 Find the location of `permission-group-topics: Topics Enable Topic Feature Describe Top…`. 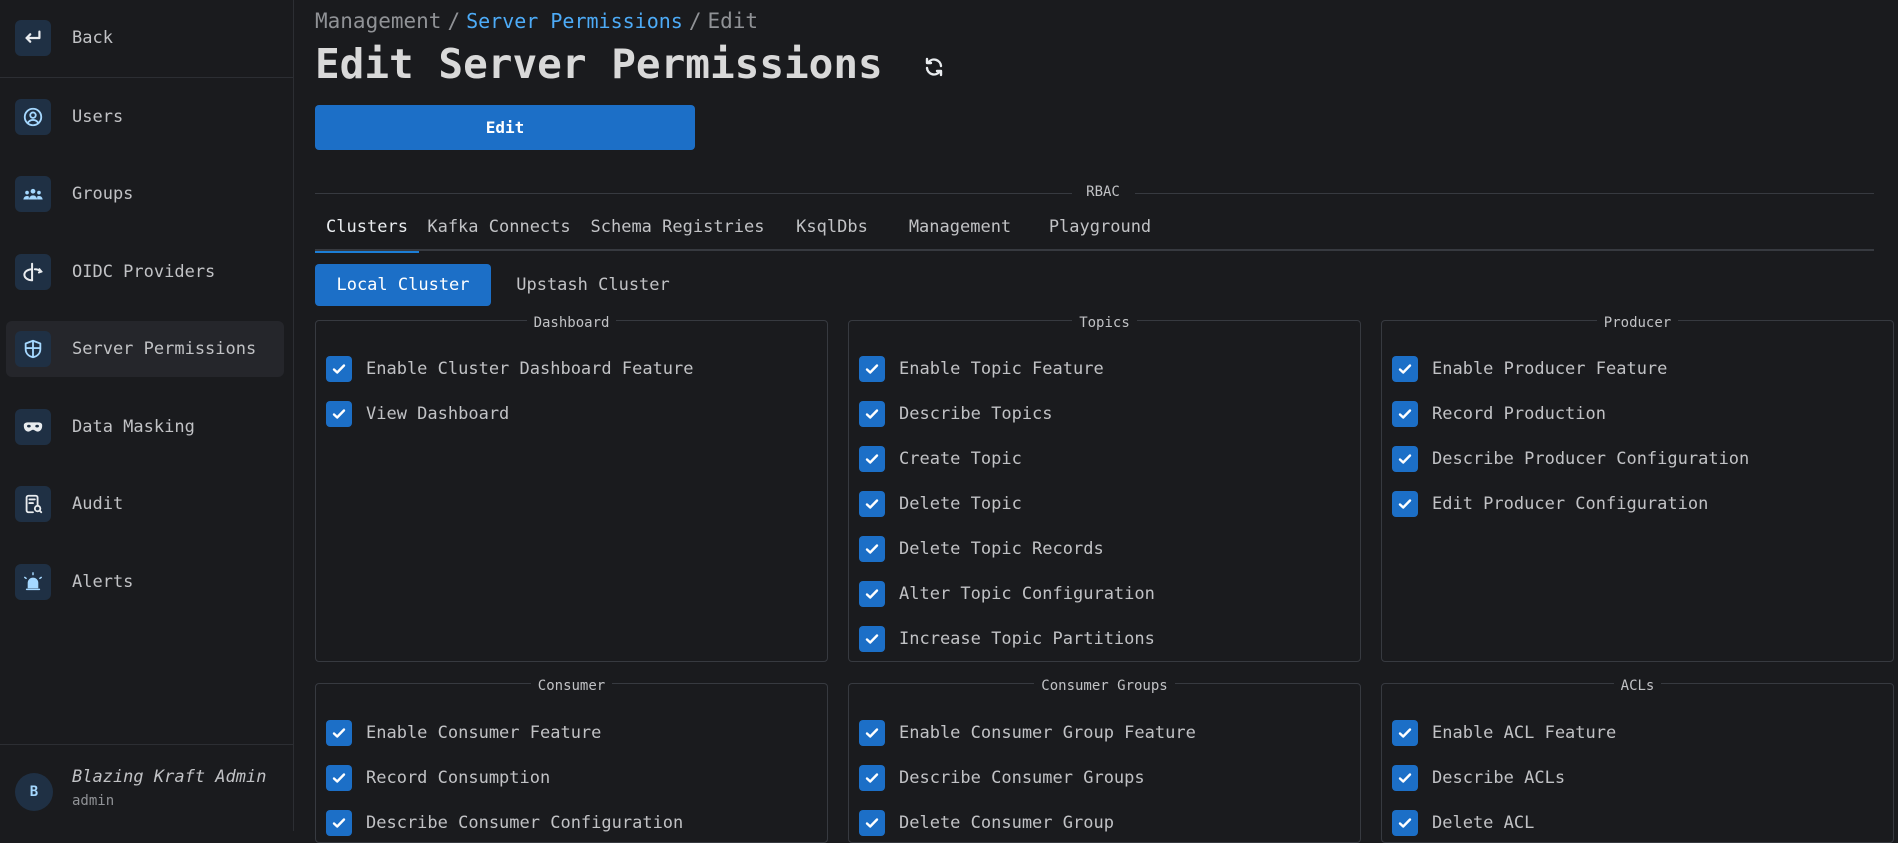

permission-group-topics: Topics Enable Topic Feature Describe Top… is located at coordinates (1104, 488).